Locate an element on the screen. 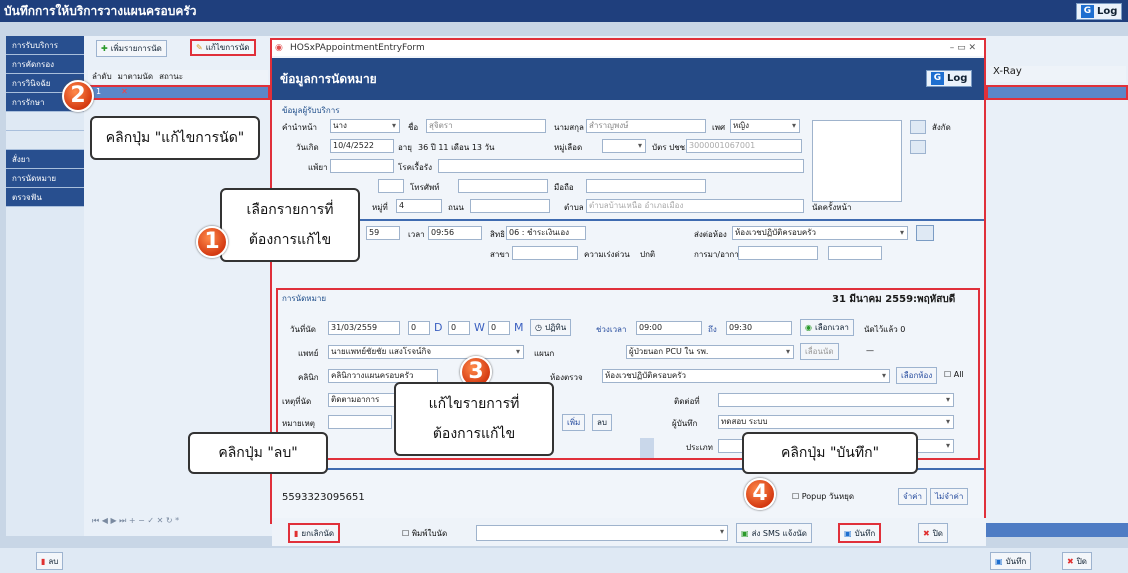 The height and width of the screenshot is (573, 1128). col-attended: มาตามนัด is located at coordinates (135, 76).